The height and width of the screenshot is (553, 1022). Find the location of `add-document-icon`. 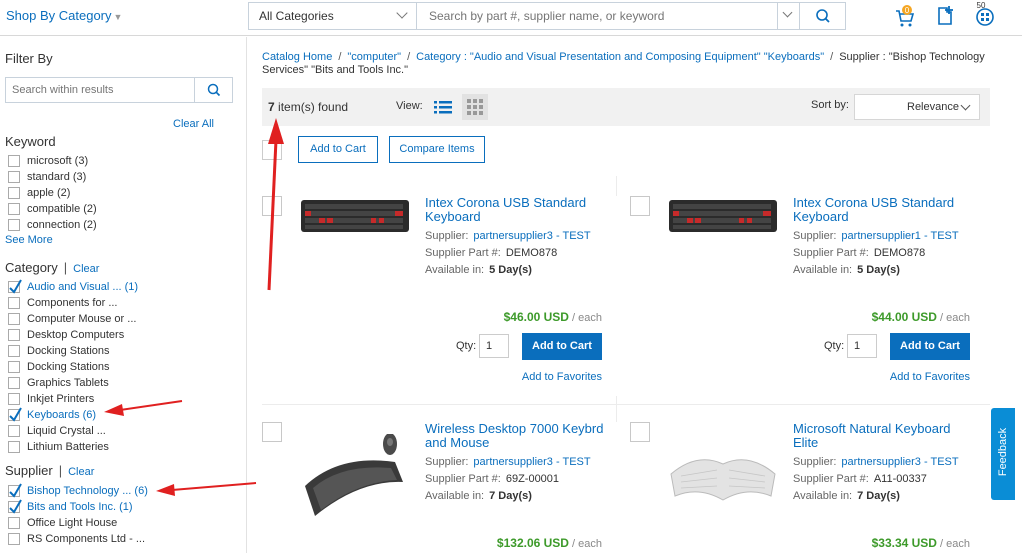

add-document-icon is located at coordinates (945, 15).